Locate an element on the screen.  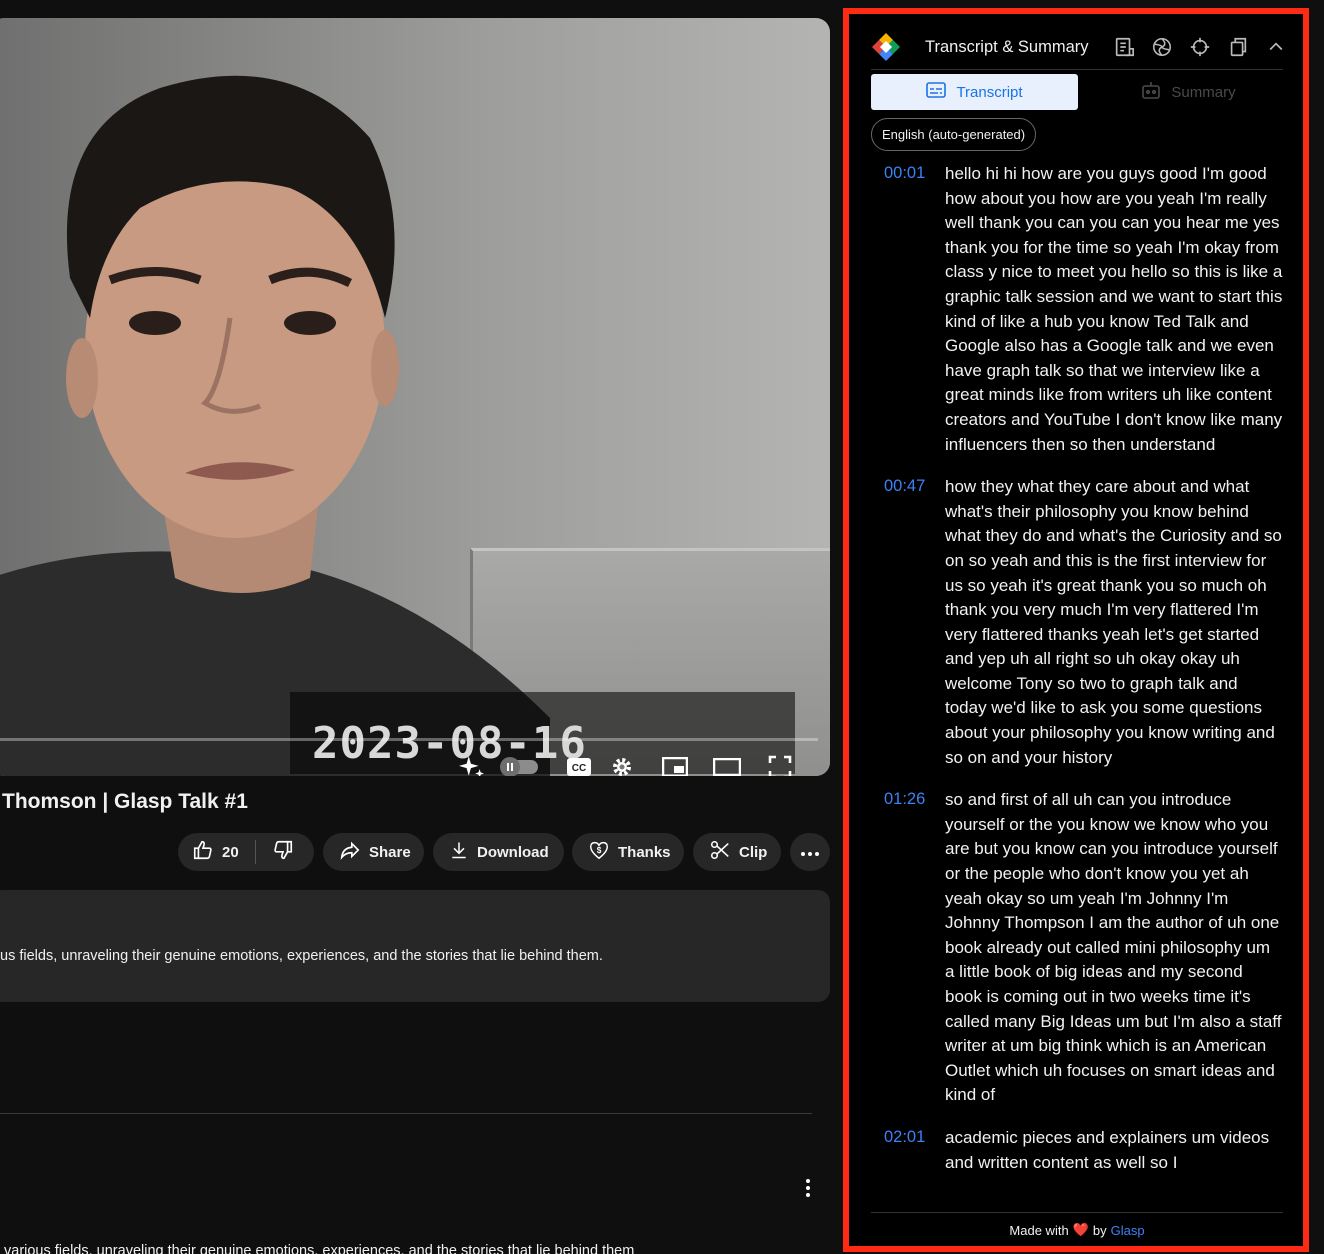
subtitles-icon is located at coordinates (936, 92).